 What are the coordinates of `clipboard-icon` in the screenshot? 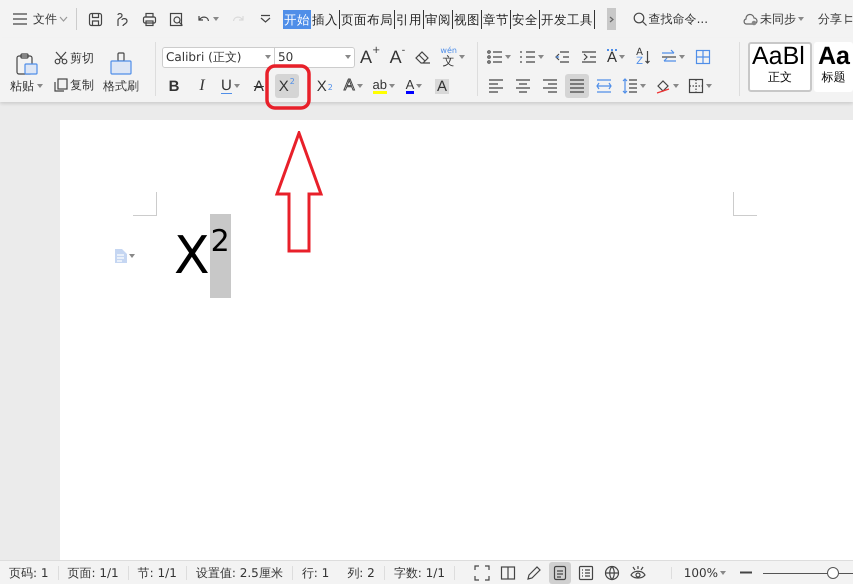 It's located at (26, 64).